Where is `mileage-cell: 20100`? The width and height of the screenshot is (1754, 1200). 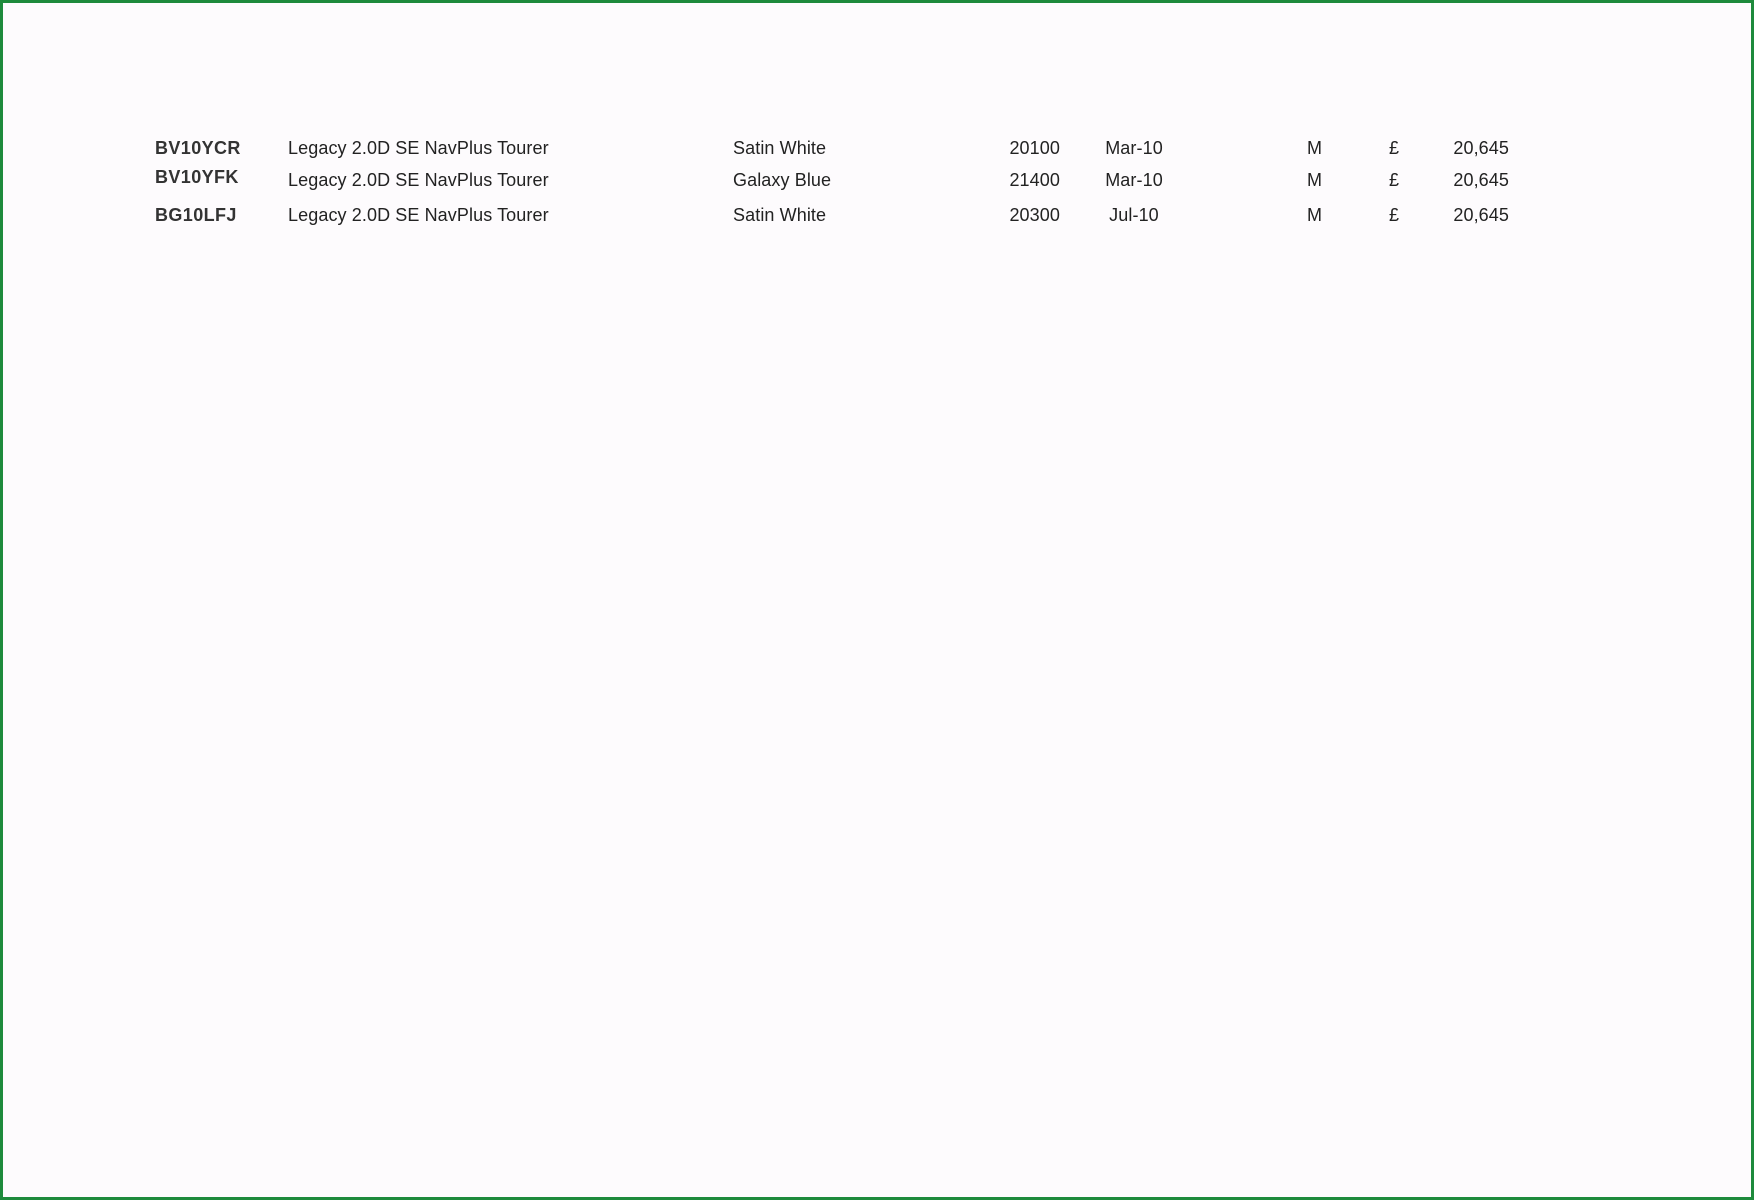 mileage-cell: 20100 is located at coordinates (1034, 148).